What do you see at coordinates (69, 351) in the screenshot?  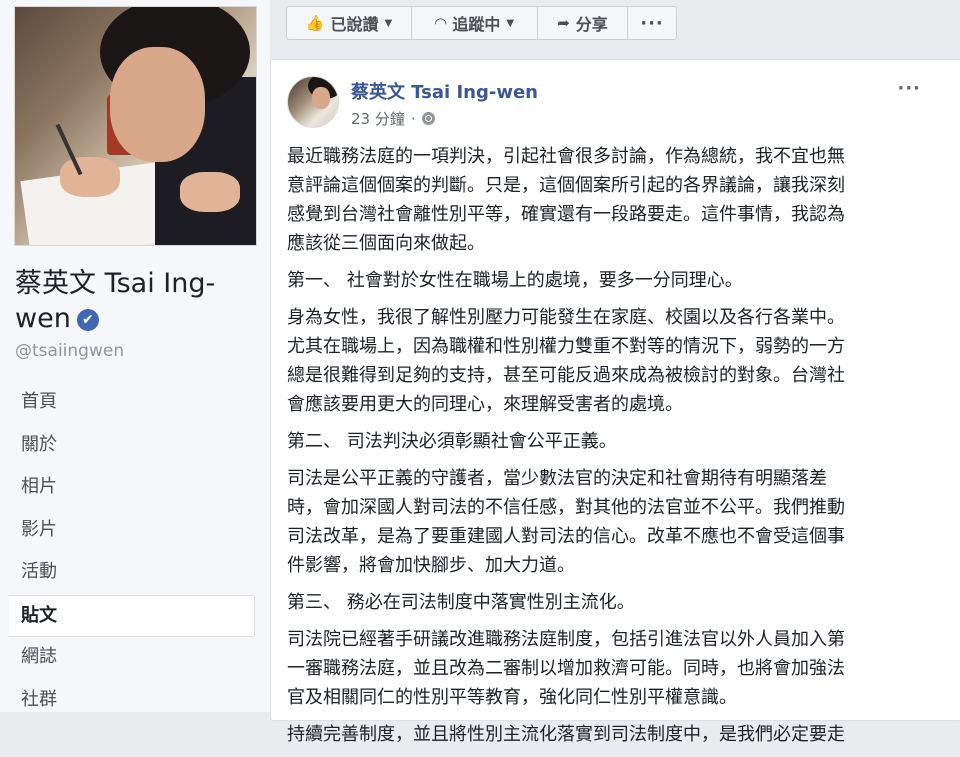 I see `page-handle: @tsaiingwen` at bounding box center [69, 351].